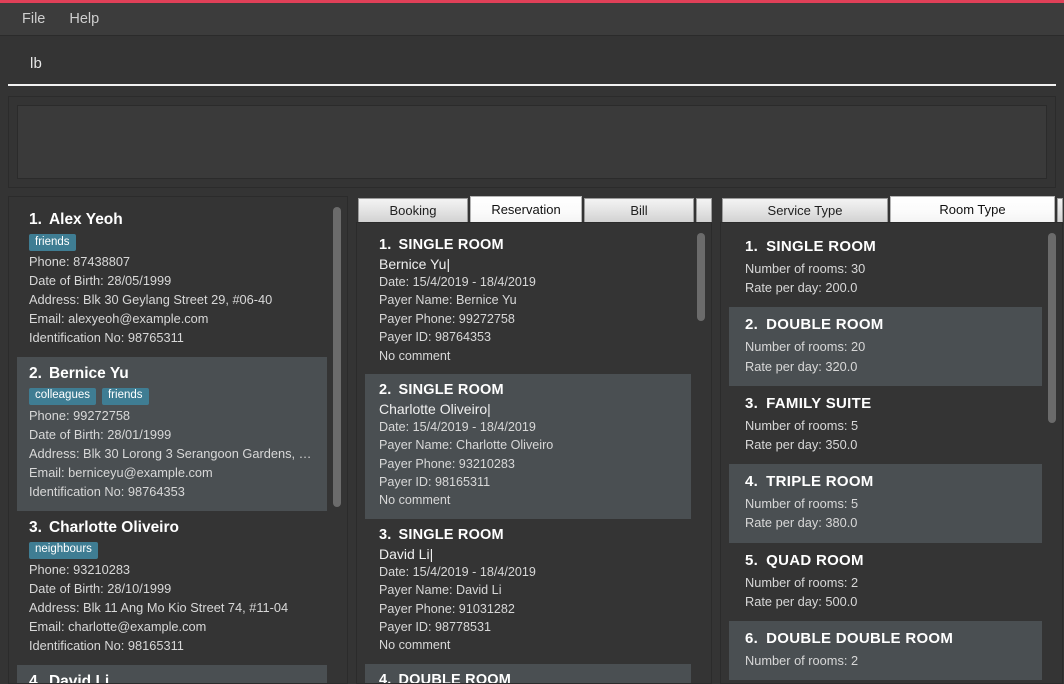 The width and height of the screenshot is (1064, 684). I want to click on tab-booking: Booking, so click(413, 210).